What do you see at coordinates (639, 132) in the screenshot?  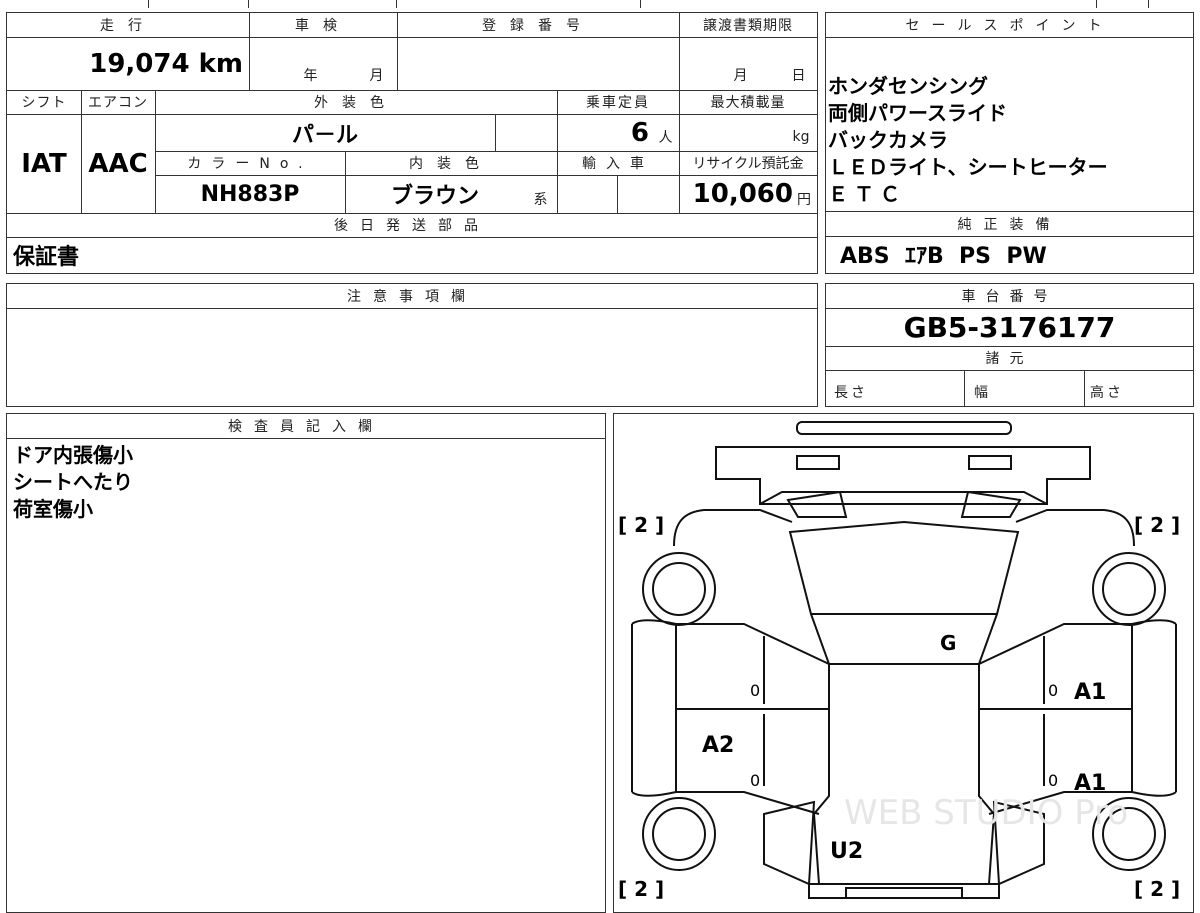 I see `capacity-value: 6` at bounding box center [639, 132].